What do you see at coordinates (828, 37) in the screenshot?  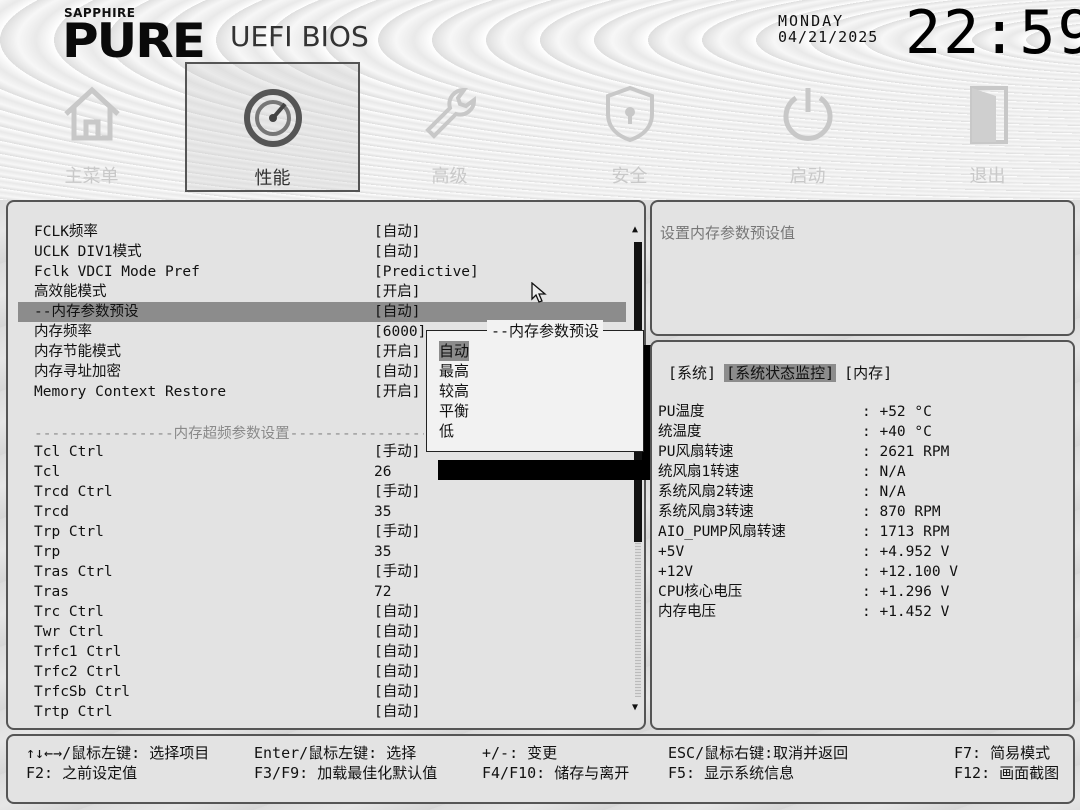 I see `clock-date: 04/21/2025` at bounding box center [828, 37].